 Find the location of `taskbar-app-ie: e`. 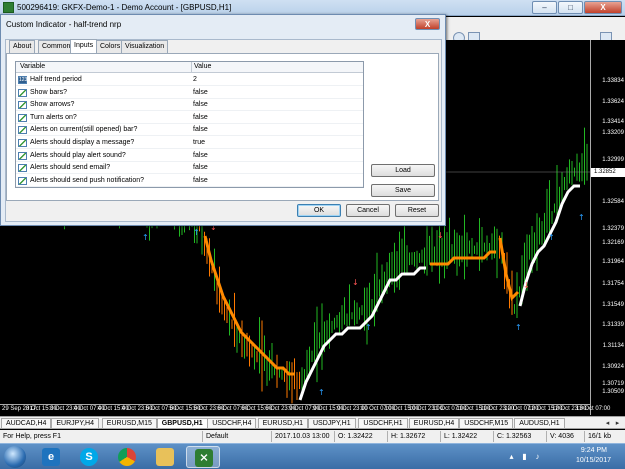

taskbar-app-ie: e is located at coordinates (51, 457).